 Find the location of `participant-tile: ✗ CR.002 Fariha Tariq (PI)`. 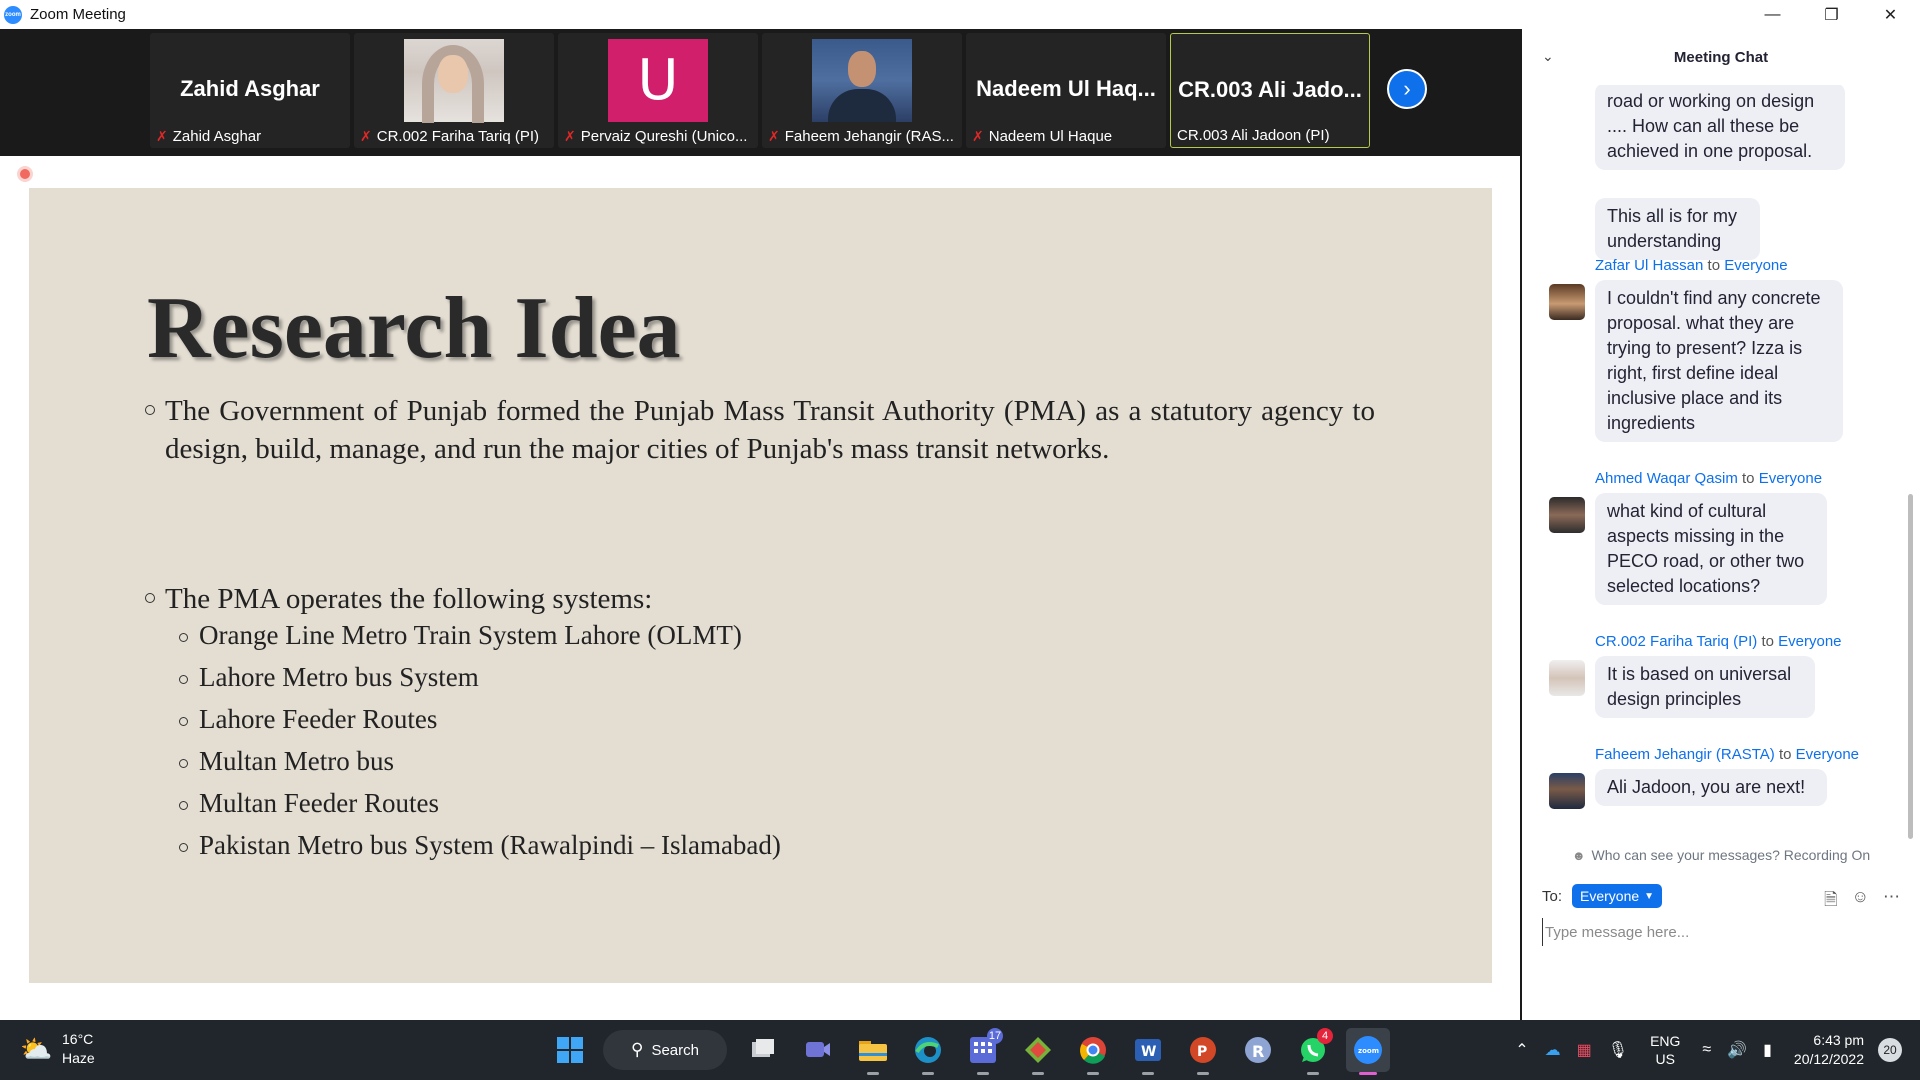

participant-tile: ✗ CR.002 Fariha Tariq (PI) is located at coordinates (454, 90).